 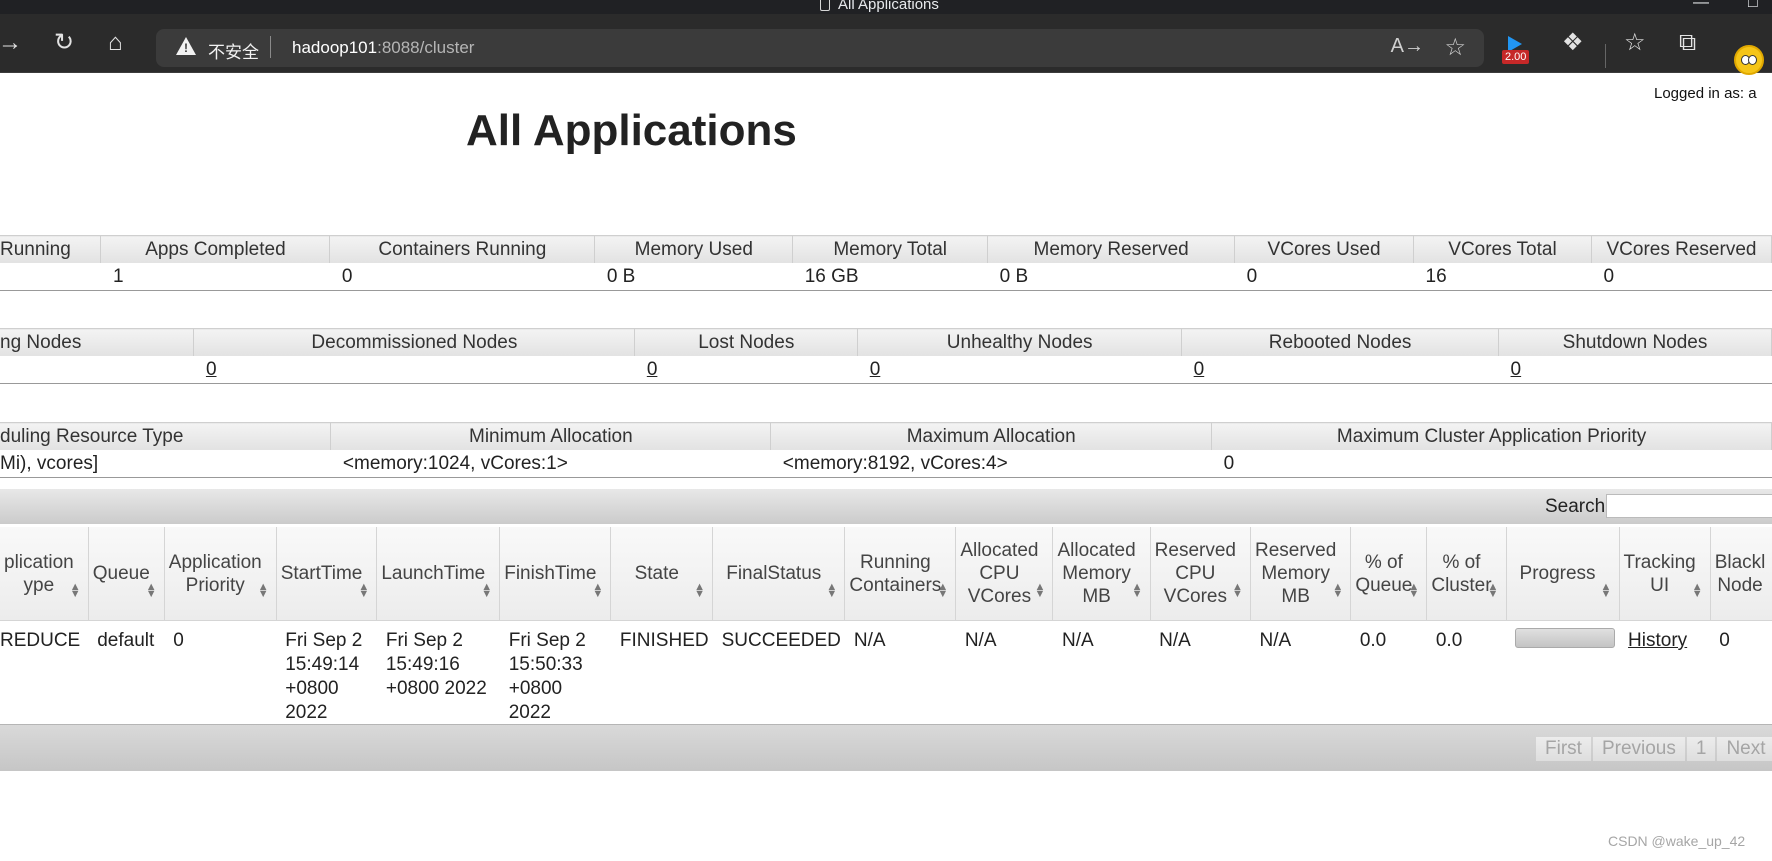 What do you see at coordinates (1635, 370) in the screenshot?
I see `node-link-shutdown: 0` at bounding box center [1635, 370].